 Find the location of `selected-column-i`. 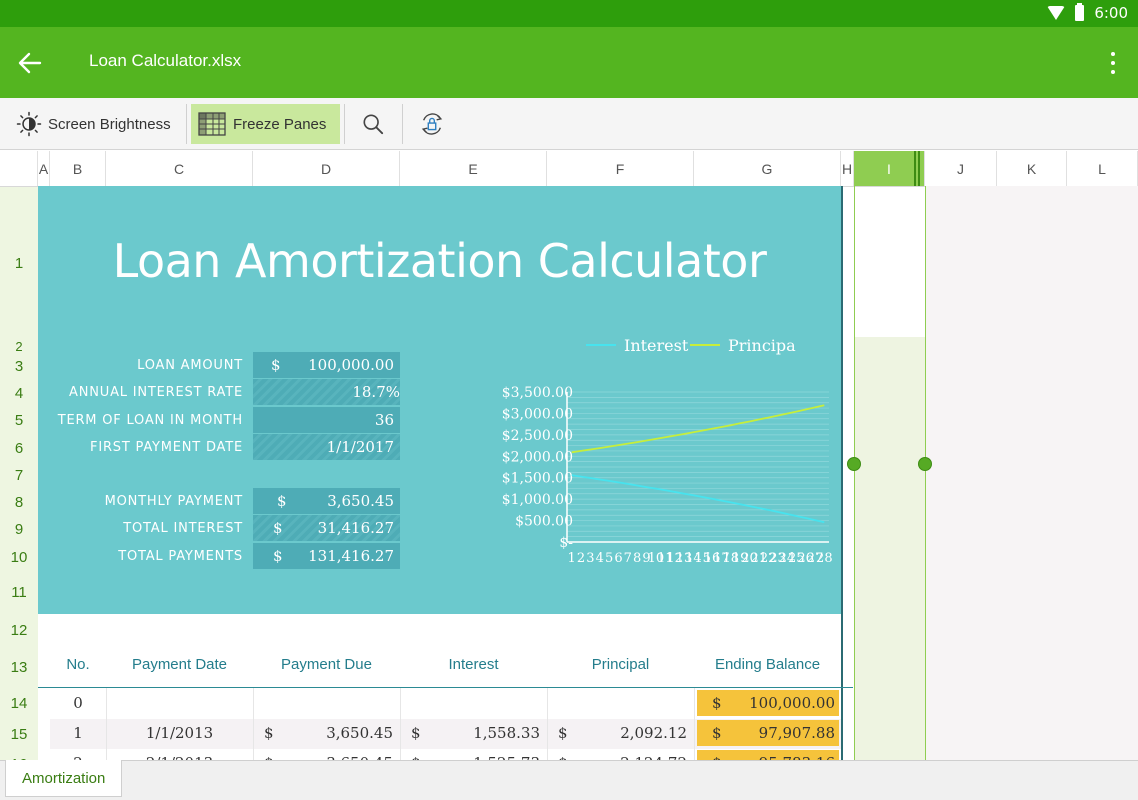

selected-column-i is located at coordinates (889, 548).